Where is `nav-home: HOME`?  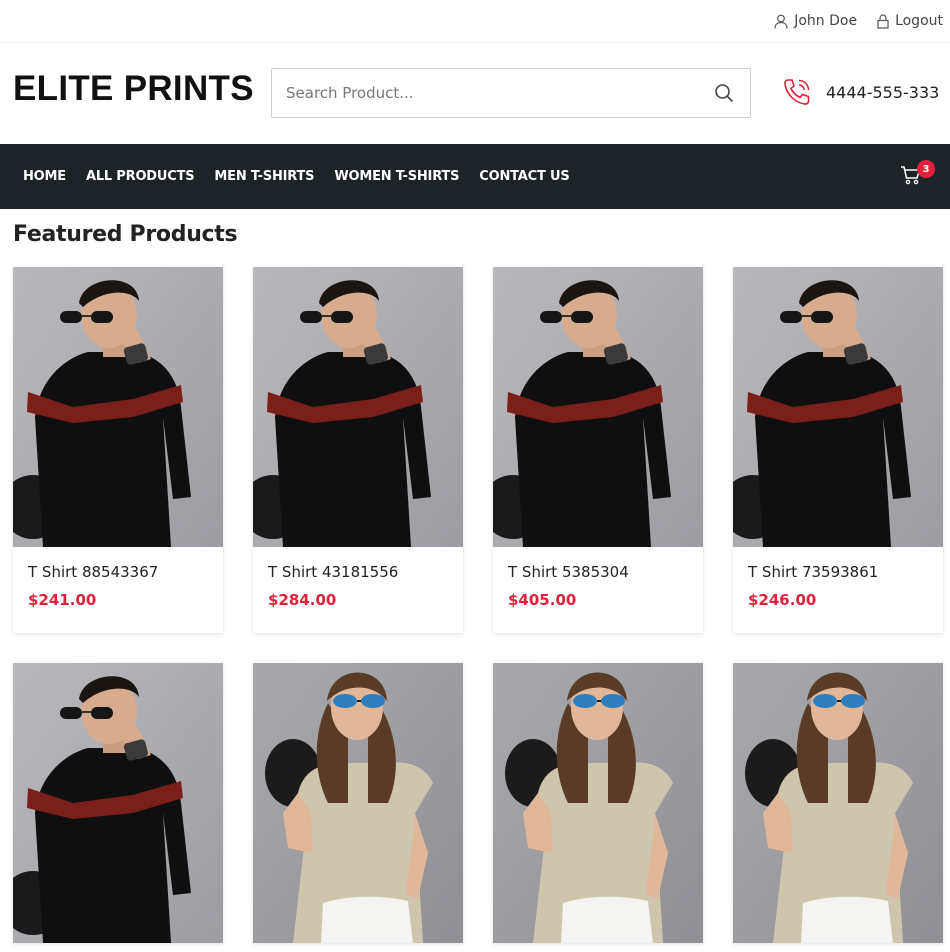 nav-home: HOME is located at coordinates (44, 176).